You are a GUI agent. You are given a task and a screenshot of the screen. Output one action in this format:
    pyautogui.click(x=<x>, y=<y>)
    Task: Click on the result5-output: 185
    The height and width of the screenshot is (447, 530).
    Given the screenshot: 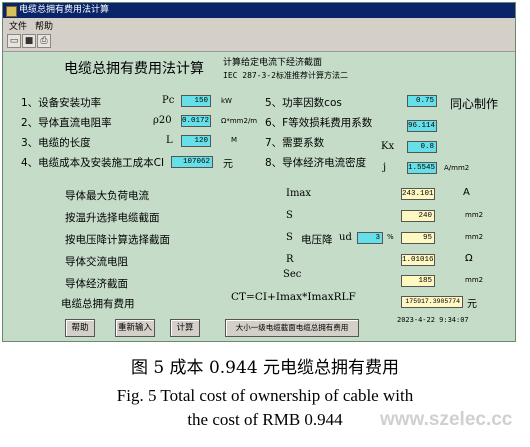 What is the action you would take?
    pyautogui.click(x=418, y=281)
    